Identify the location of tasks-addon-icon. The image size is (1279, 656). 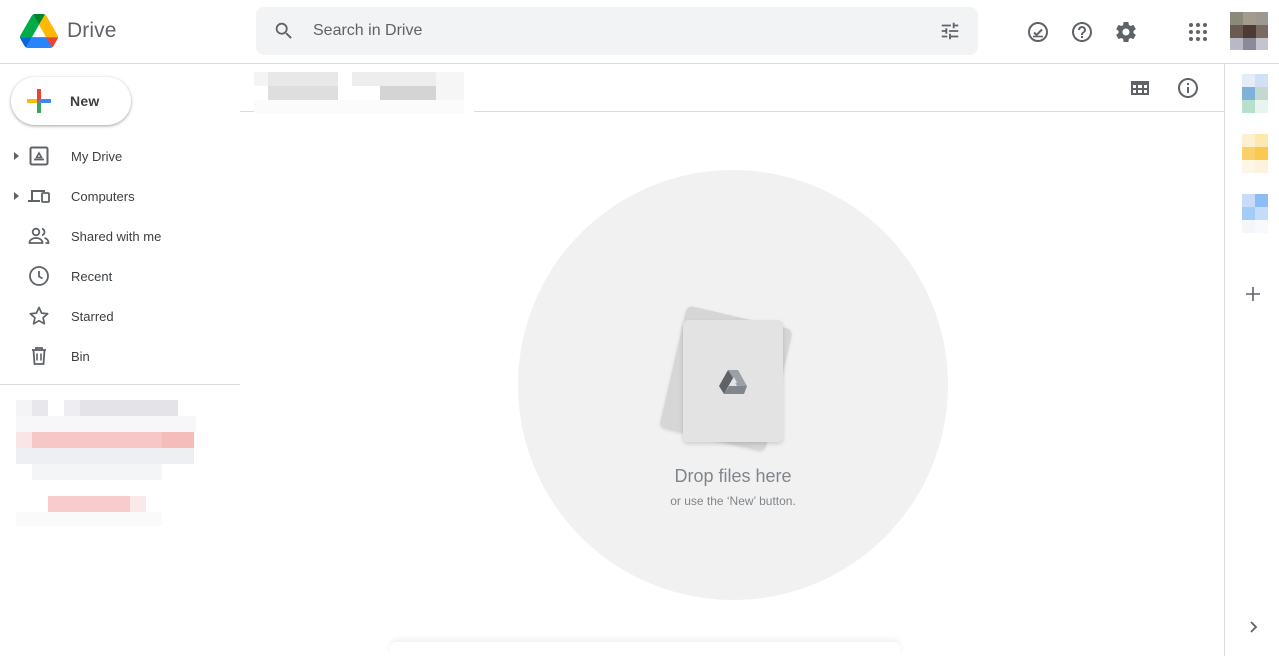
(1255, 214).